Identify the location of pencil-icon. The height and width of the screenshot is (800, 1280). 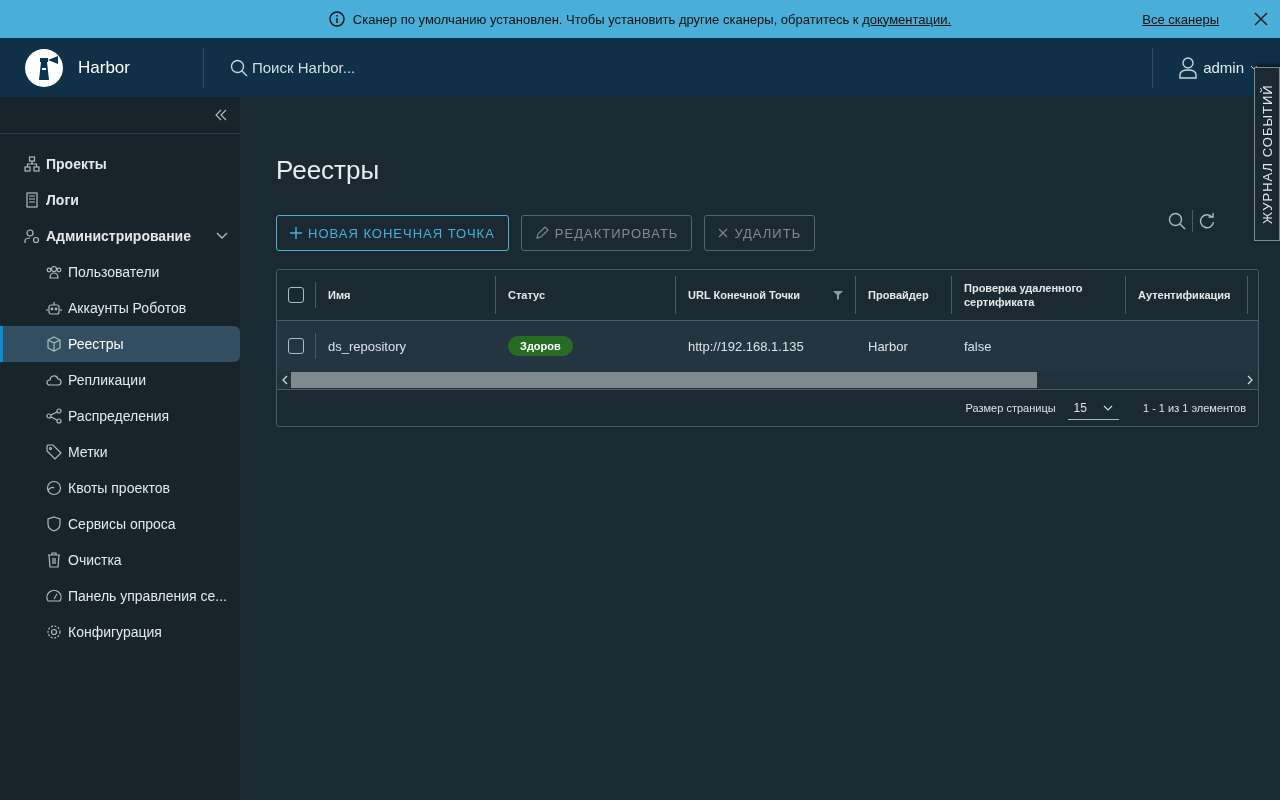
(541, 233).